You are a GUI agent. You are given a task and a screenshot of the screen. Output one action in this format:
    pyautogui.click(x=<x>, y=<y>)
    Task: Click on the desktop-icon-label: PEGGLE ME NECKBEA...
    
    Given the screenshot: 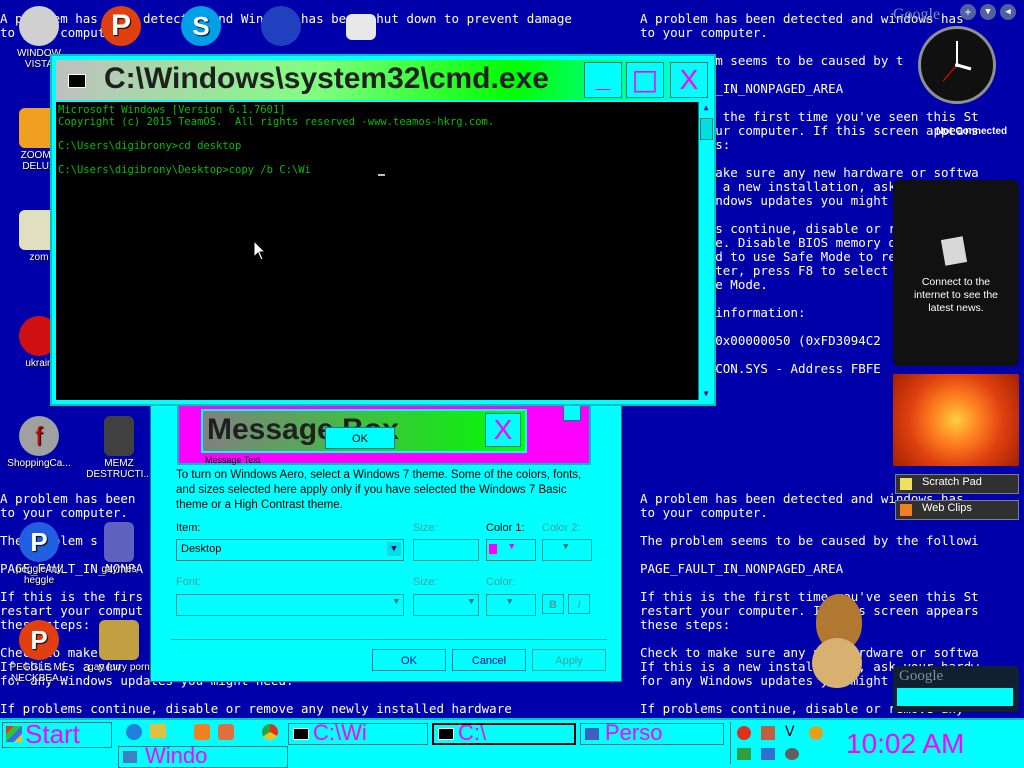 What is the action you would take?
    pyautogui.click(x=39, y=673)
    